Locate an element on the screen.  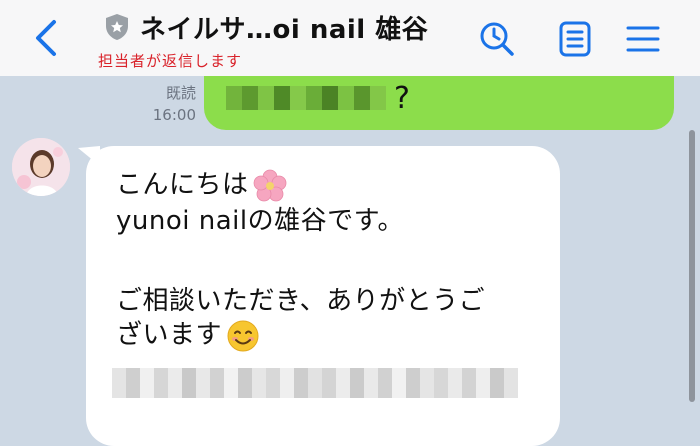
read-status: 既読 is located at coordinates (180, 93).